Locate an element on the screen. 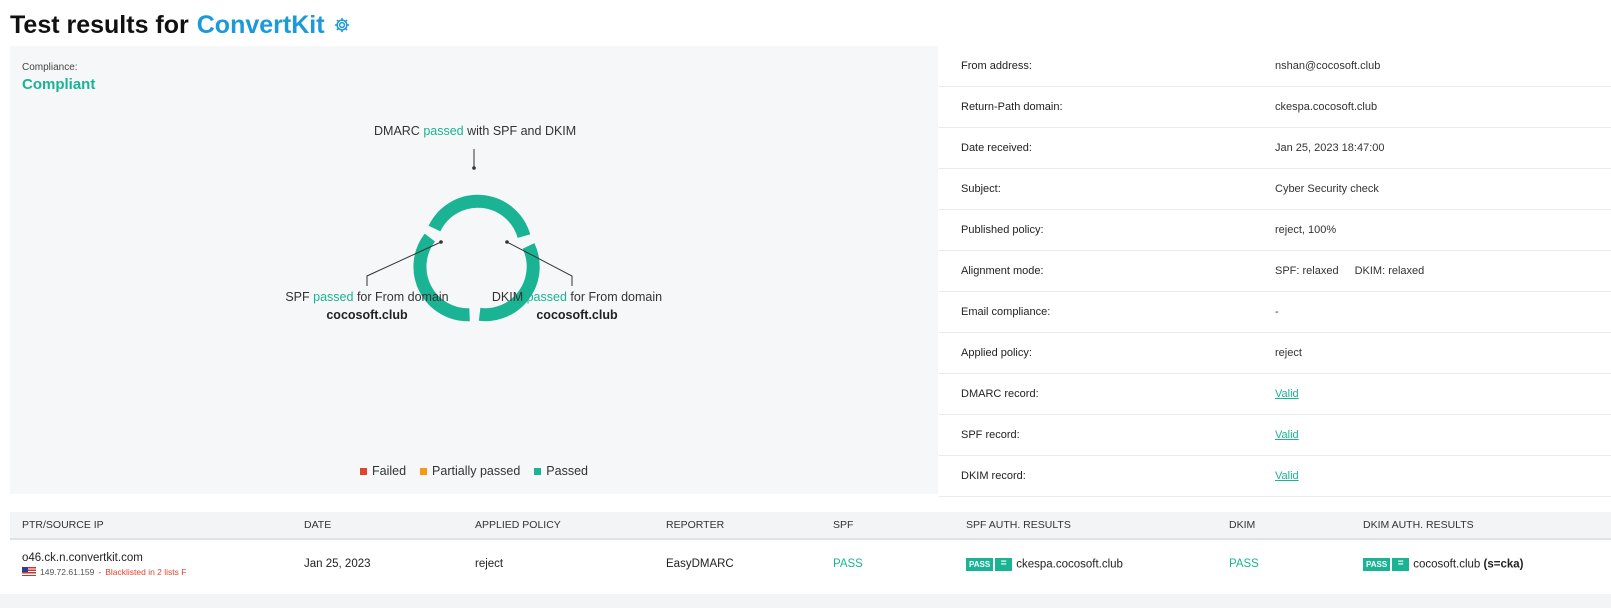 The width and height of the screenshot is (1611, 608). column-header-applied-policy: APPLIED POLICY is located at coordinates (558, 525).